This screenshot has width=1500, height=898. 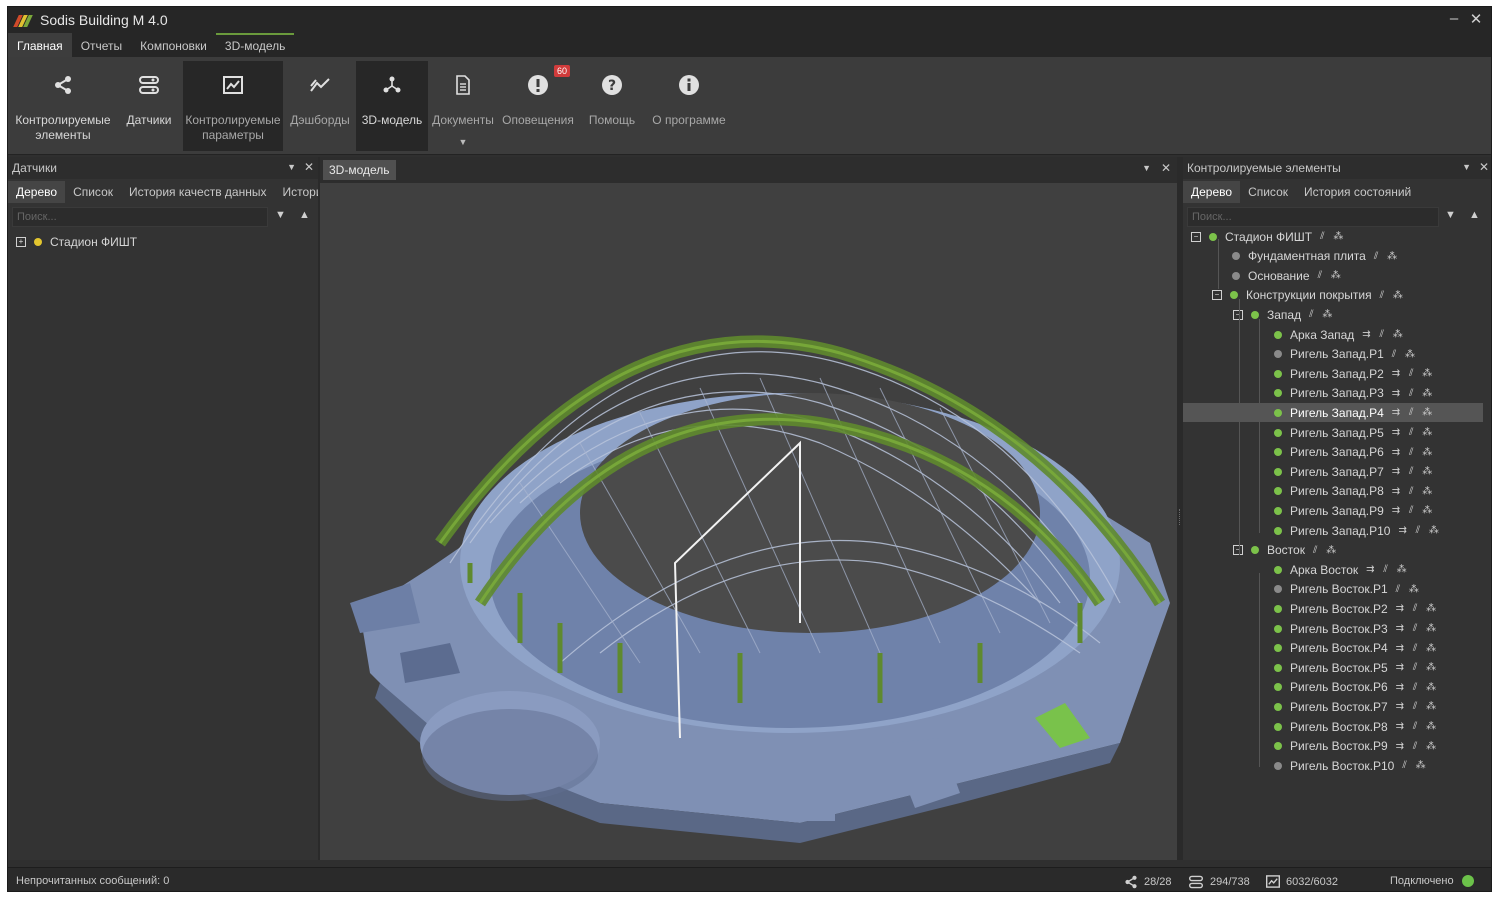 I want to click on tree-item: Ригель Запад.Р5 ⇉ ⫽ ⁂, so click(x=1354, y=432).